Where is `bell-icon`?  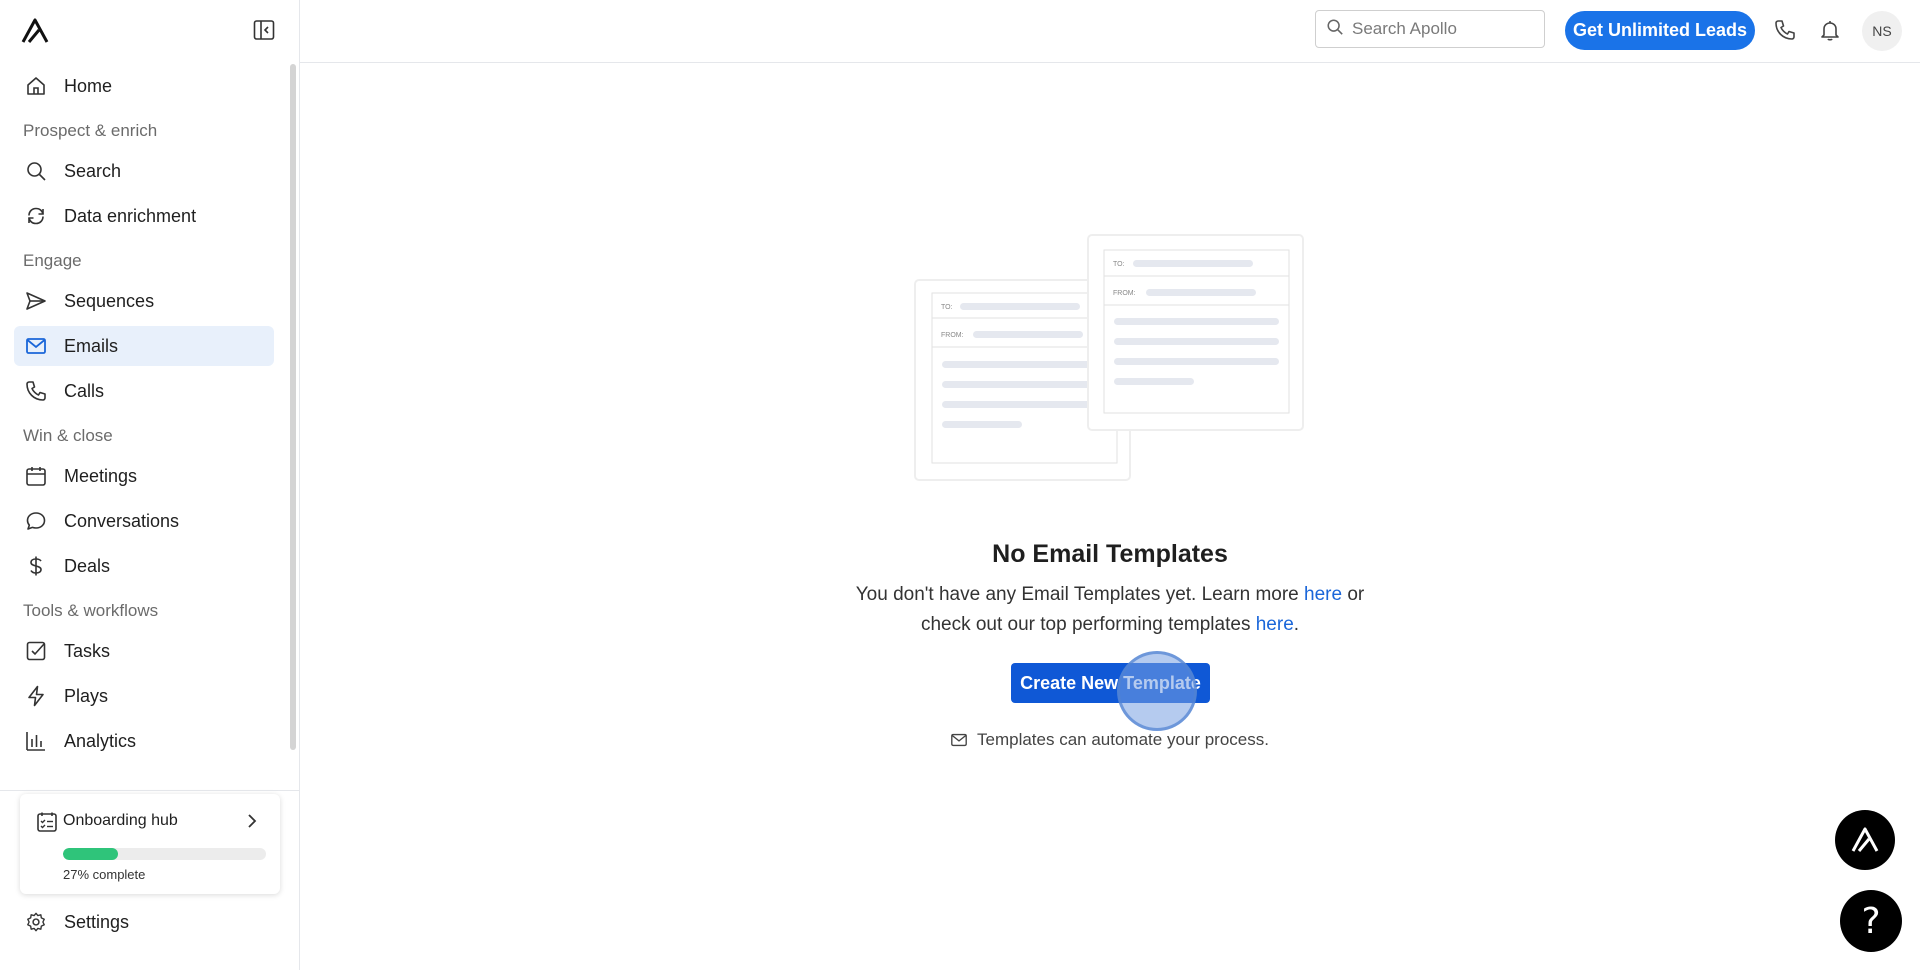
bell-icon is located at coordinates (1830, 30).